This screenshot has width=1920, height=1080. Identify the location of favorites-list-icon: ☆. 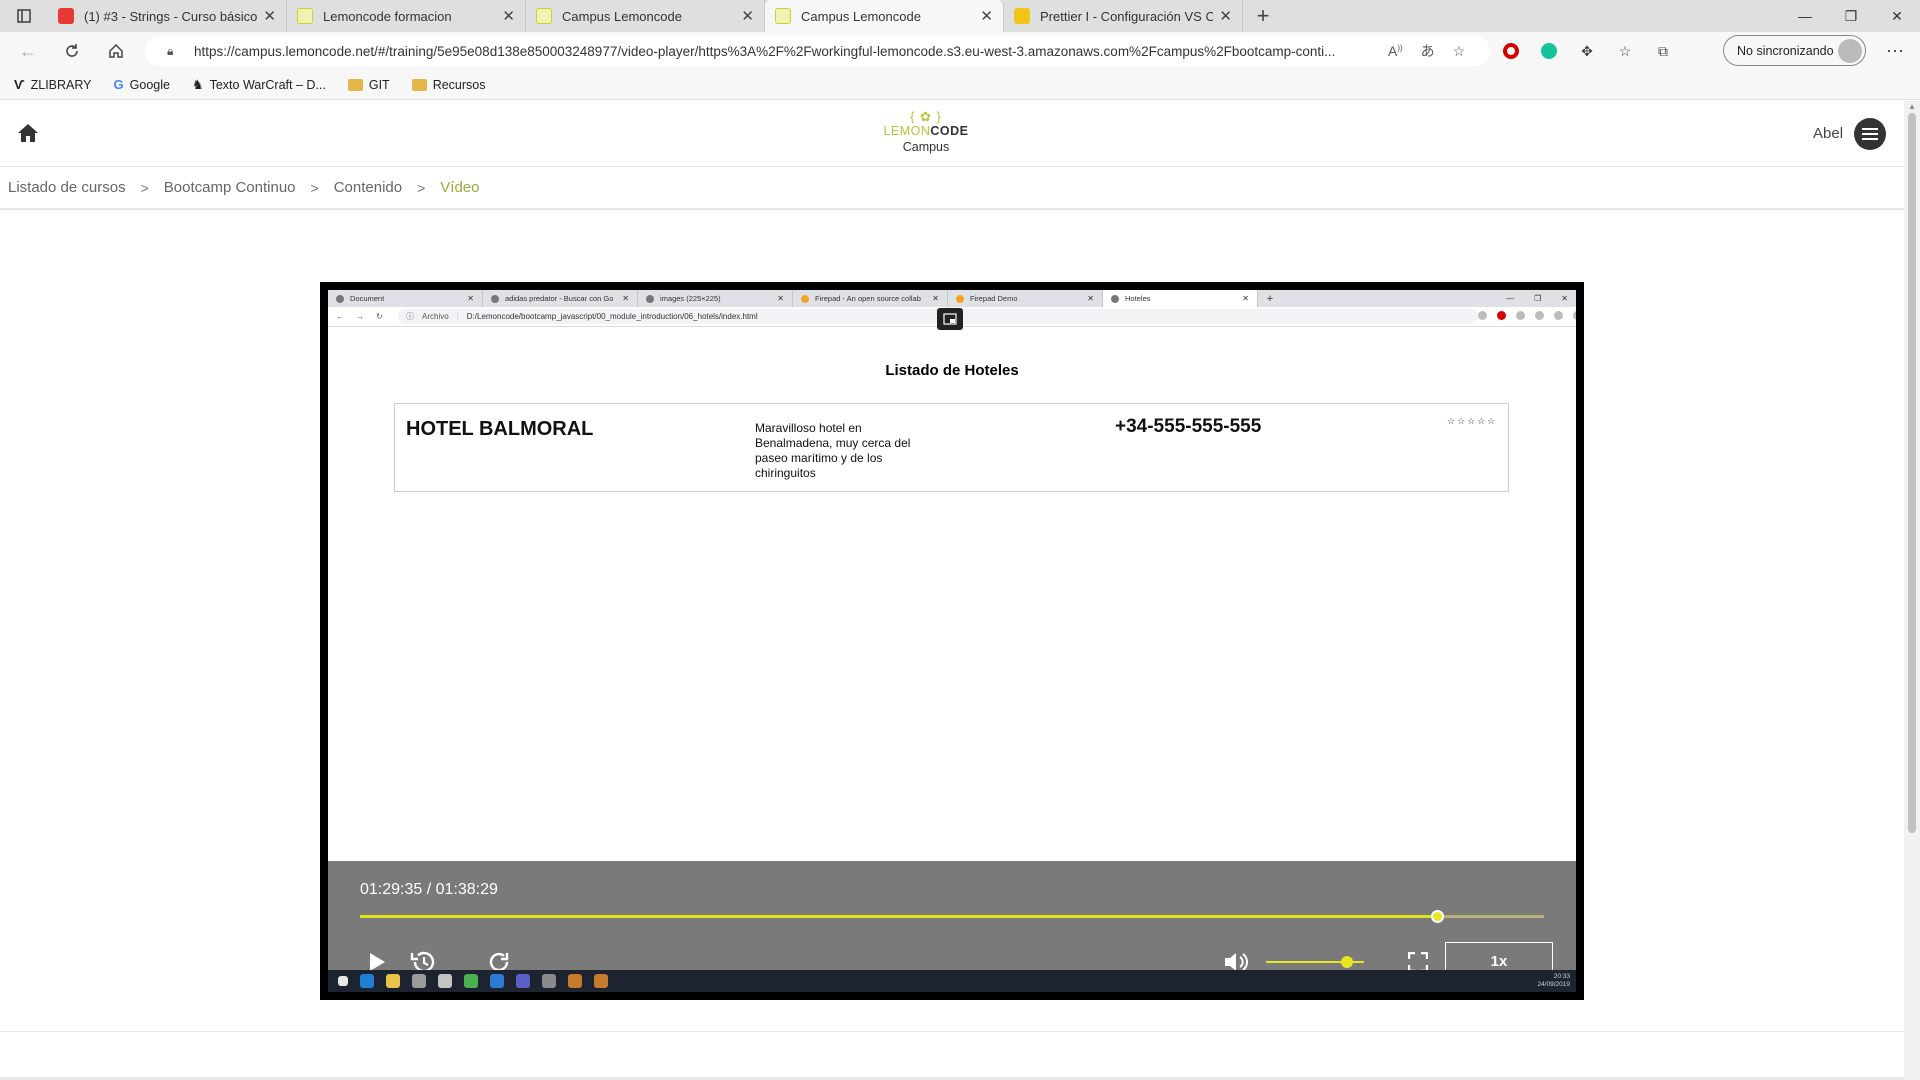
(1625, 51).